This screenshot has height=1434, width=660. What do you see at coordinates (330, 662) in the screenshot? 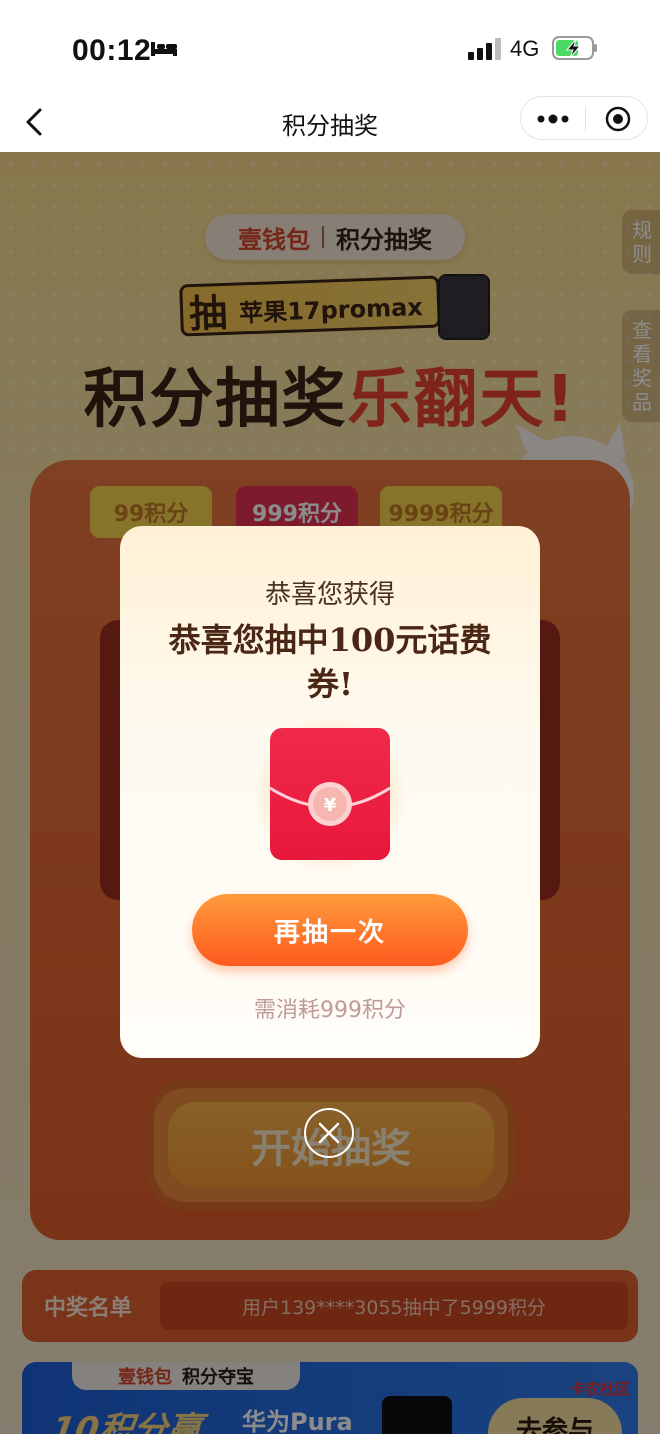
I see `modal-title: 恭喜您抽中100元话费券!` at bounding box center [330, 662].